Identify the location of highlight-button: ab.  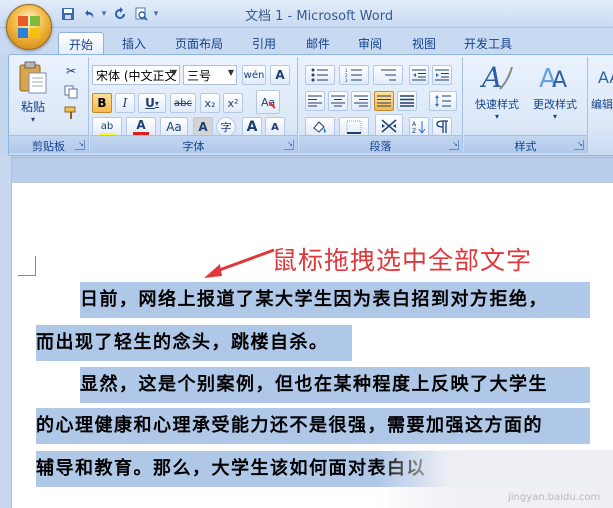
(107, 127).